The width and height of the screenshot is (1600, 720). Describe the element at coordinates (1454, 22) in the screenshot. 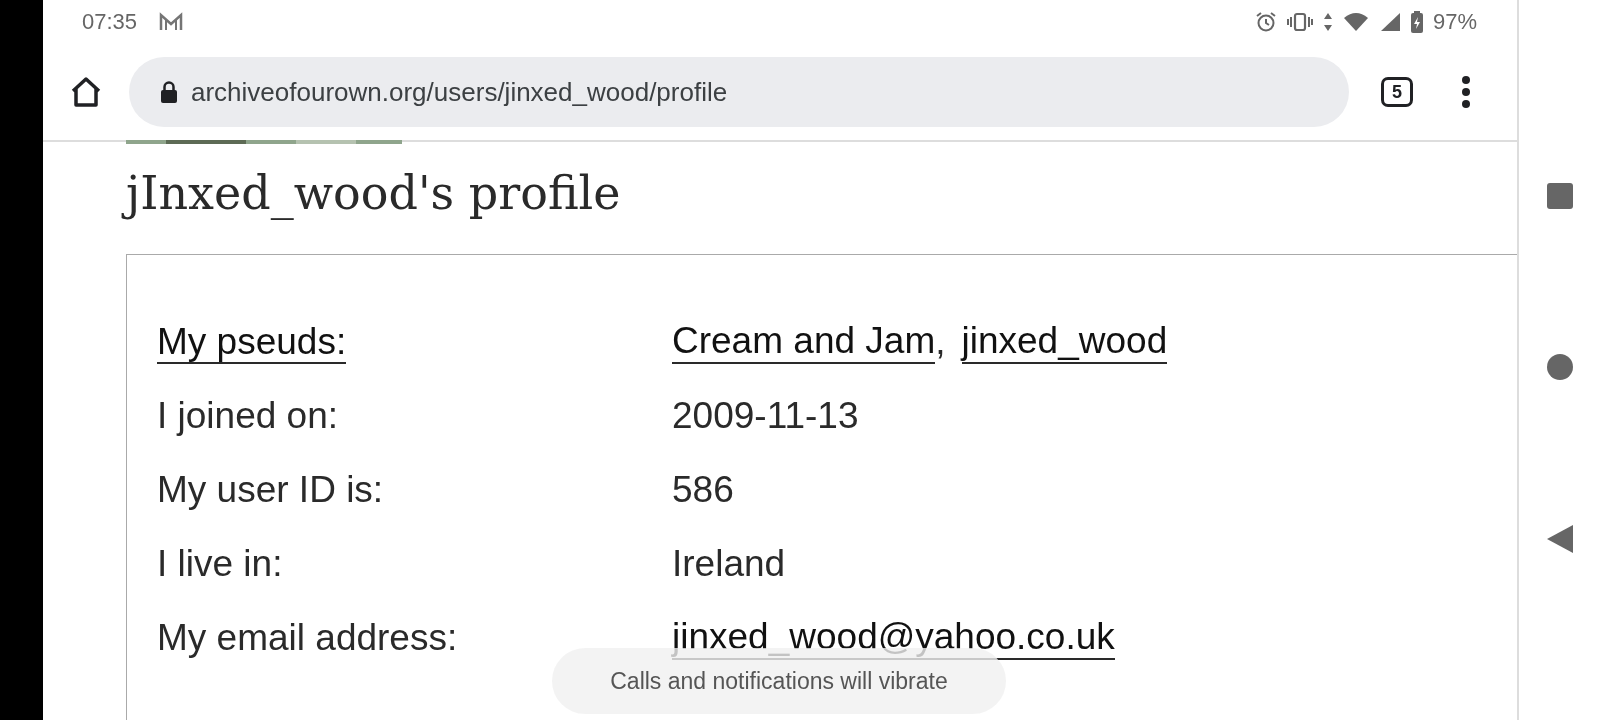

I see `battery-percent: 97%` at that location.